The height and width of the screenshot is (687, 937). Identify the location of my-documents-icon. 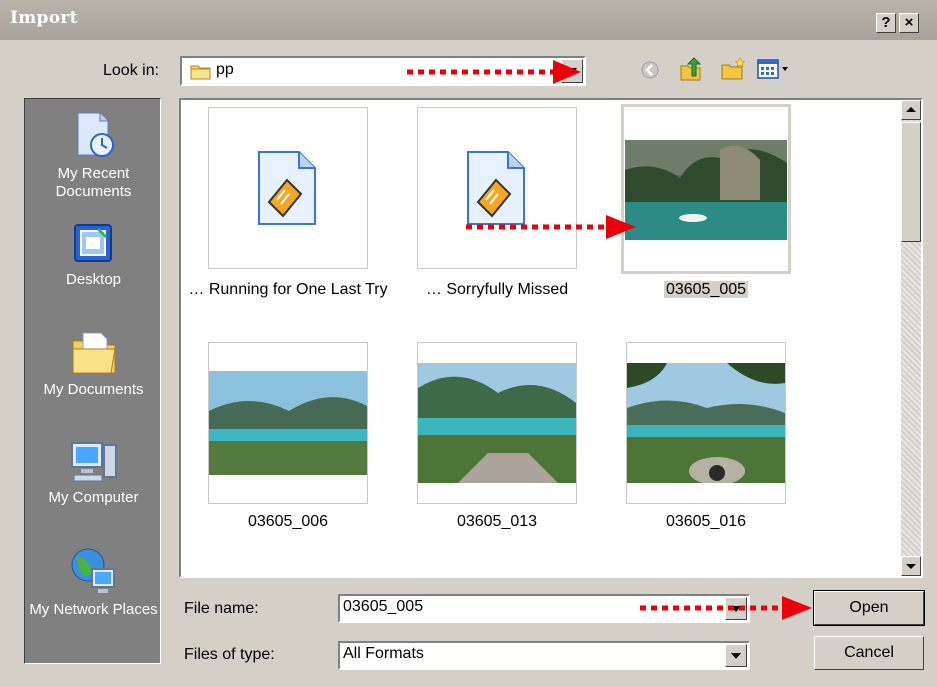
(94, 353).